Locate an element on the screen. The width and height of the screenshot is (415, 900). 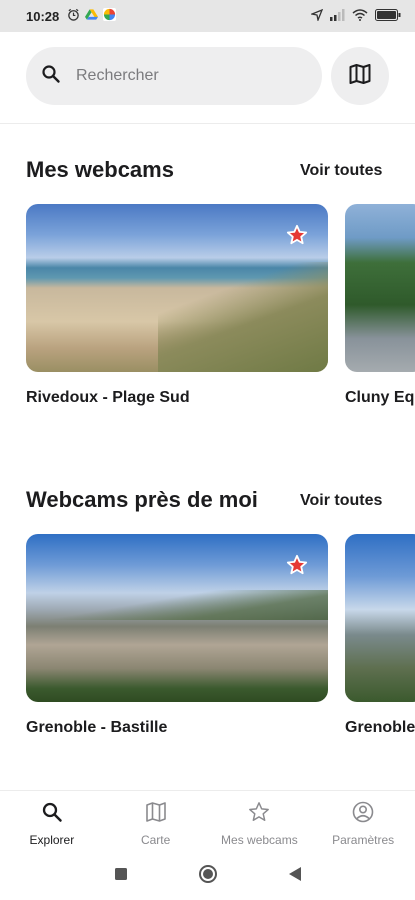
battery-icon is located at coordinates (388, 16).